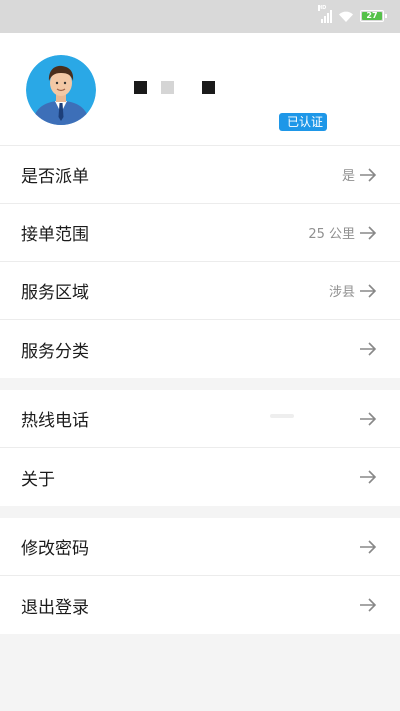 The width and height of the screenshot is (400, 711). Describe the element at coordinates (200, 547) in the screenshot. I see `row-change-password: 修改密码` at that location.